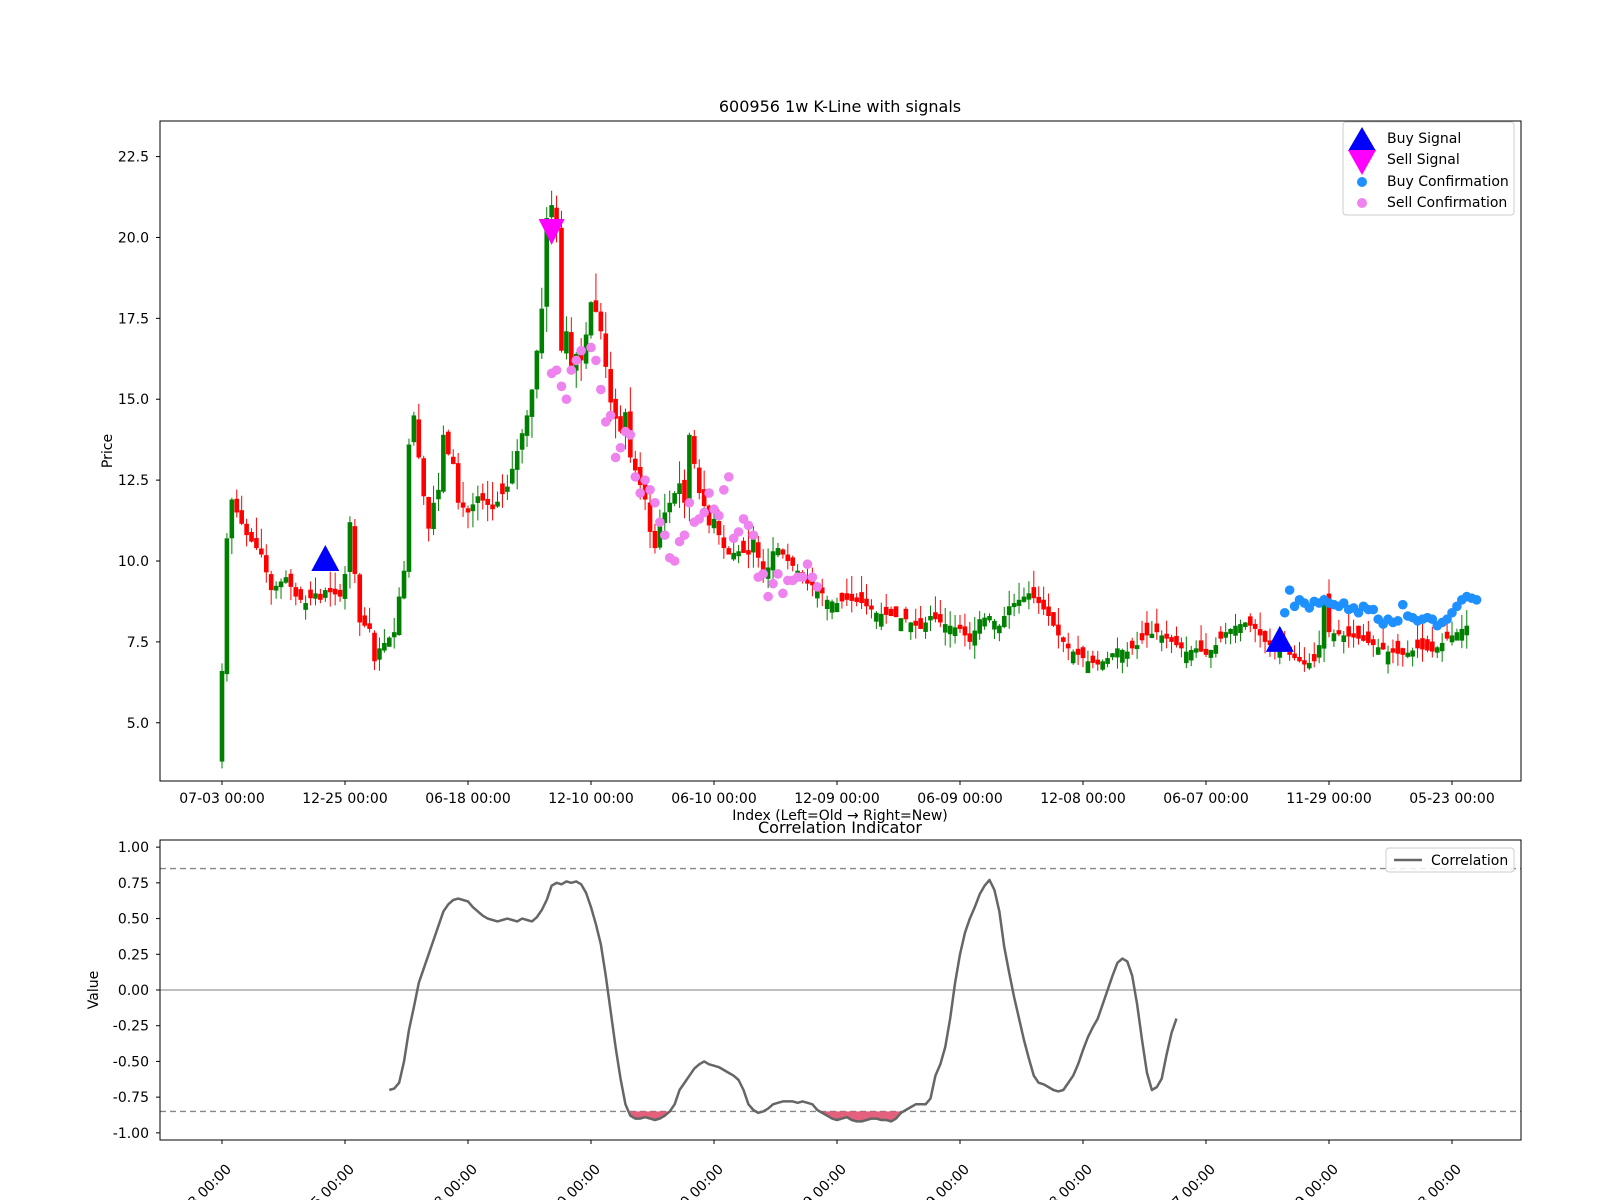 The width and height of the screenshot is (1600, 1200). I want to click on kline-x-tick-label: 12-09 00:00, so click(836, 799).